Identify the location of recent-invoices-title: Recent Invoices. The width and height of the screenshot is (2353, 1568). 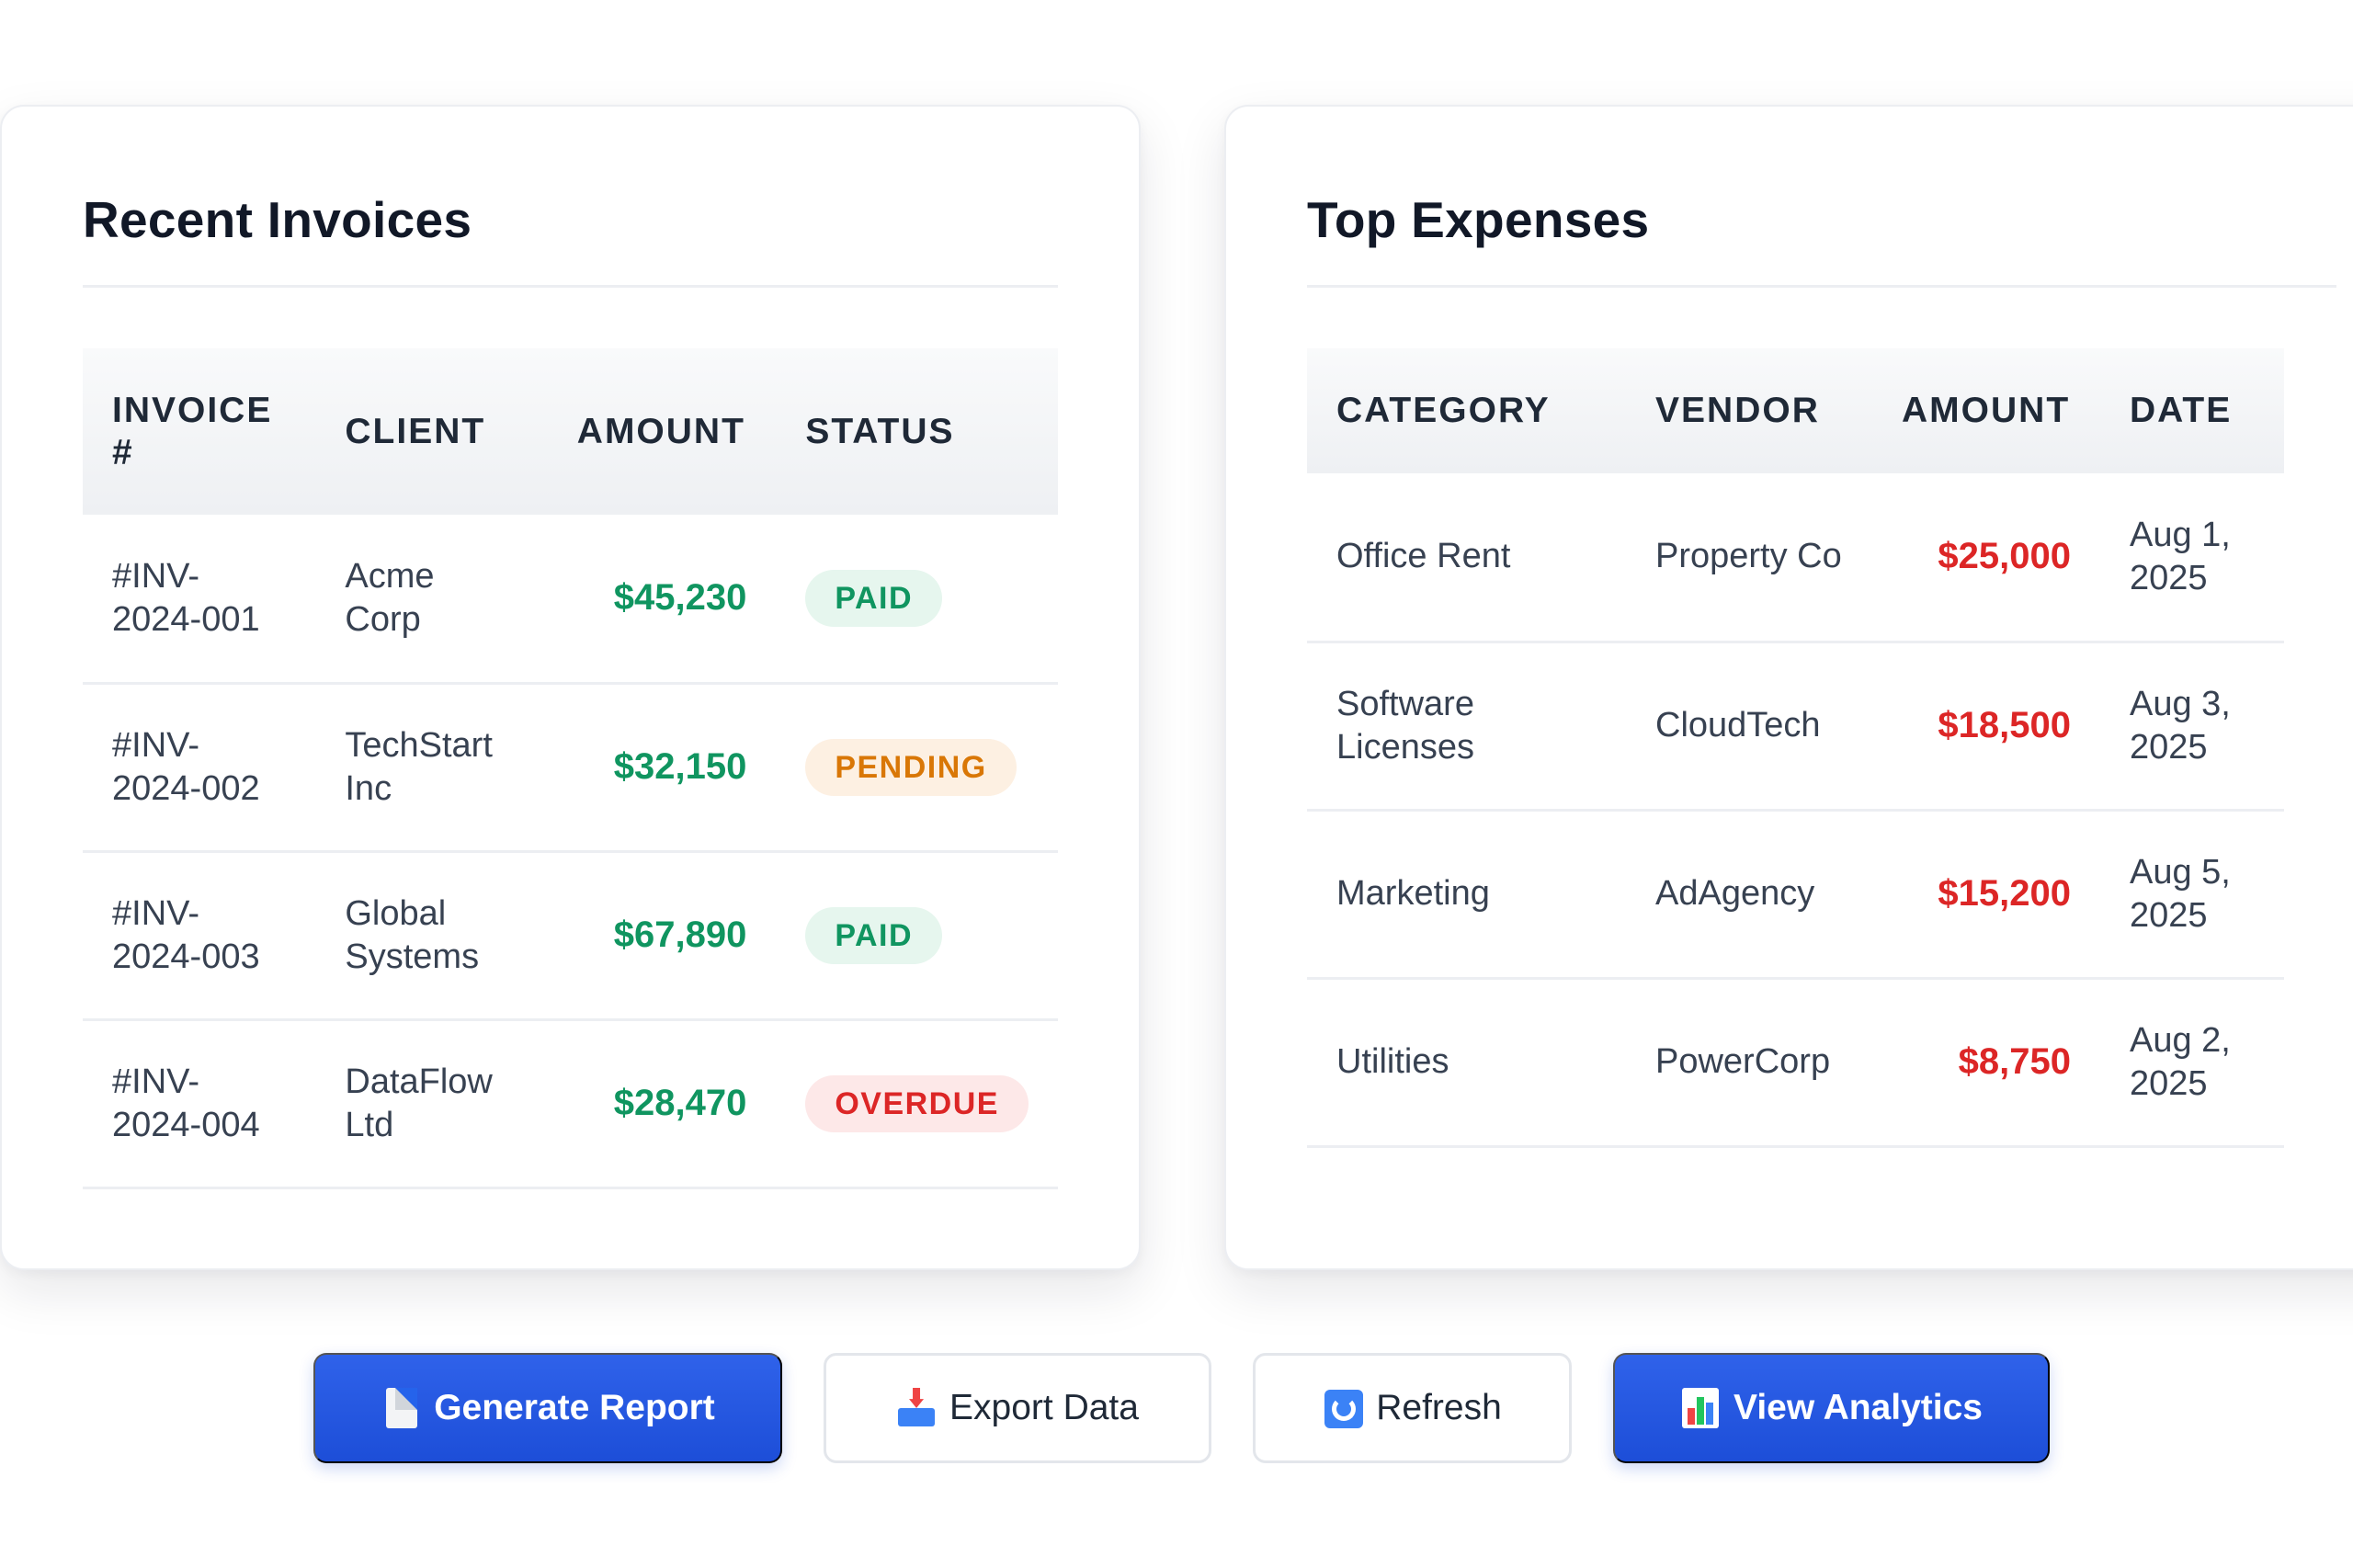
(277, 219).